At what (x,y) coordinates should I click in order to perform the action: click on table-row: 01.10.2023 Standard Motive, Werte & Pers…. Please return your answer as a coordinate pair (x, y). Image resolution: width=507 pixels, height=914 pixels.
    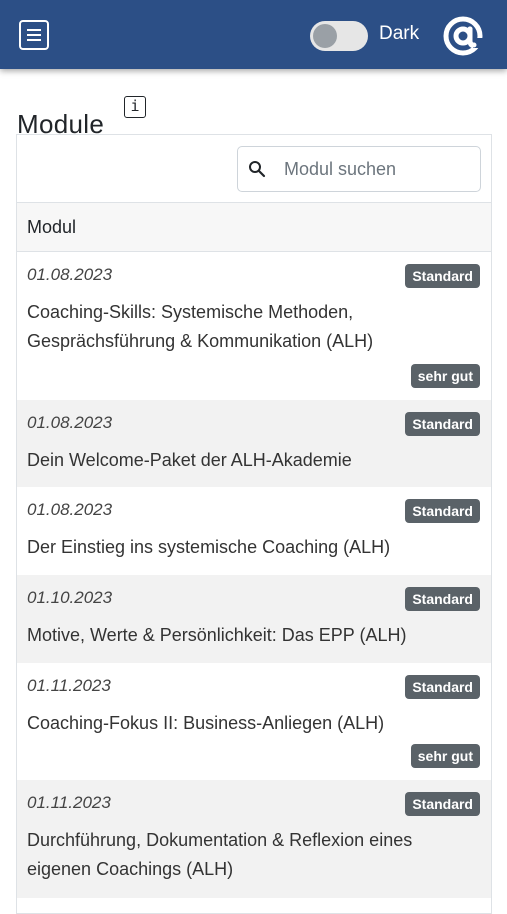
    Looking at the image, I should click on (254, 619).